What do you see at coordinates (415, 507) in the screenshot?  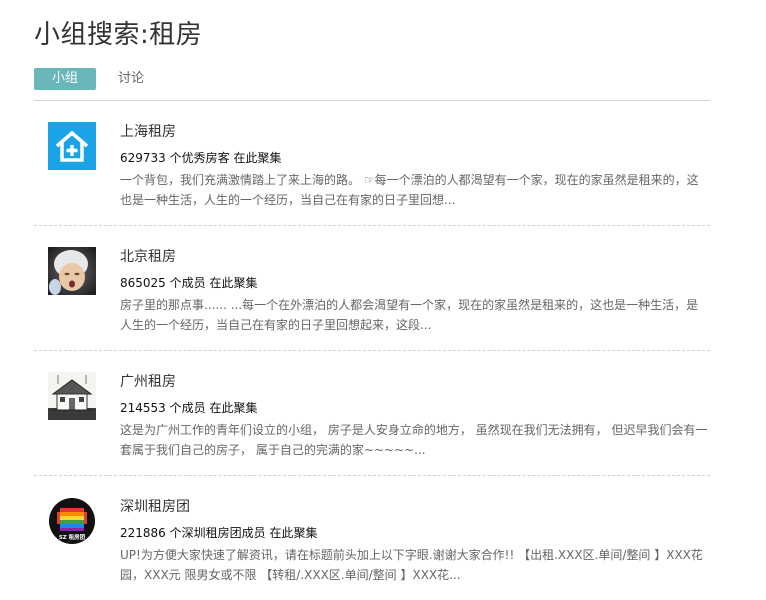 I see `group-name-link: 深圳租房团` at bounding box center [415, 507].